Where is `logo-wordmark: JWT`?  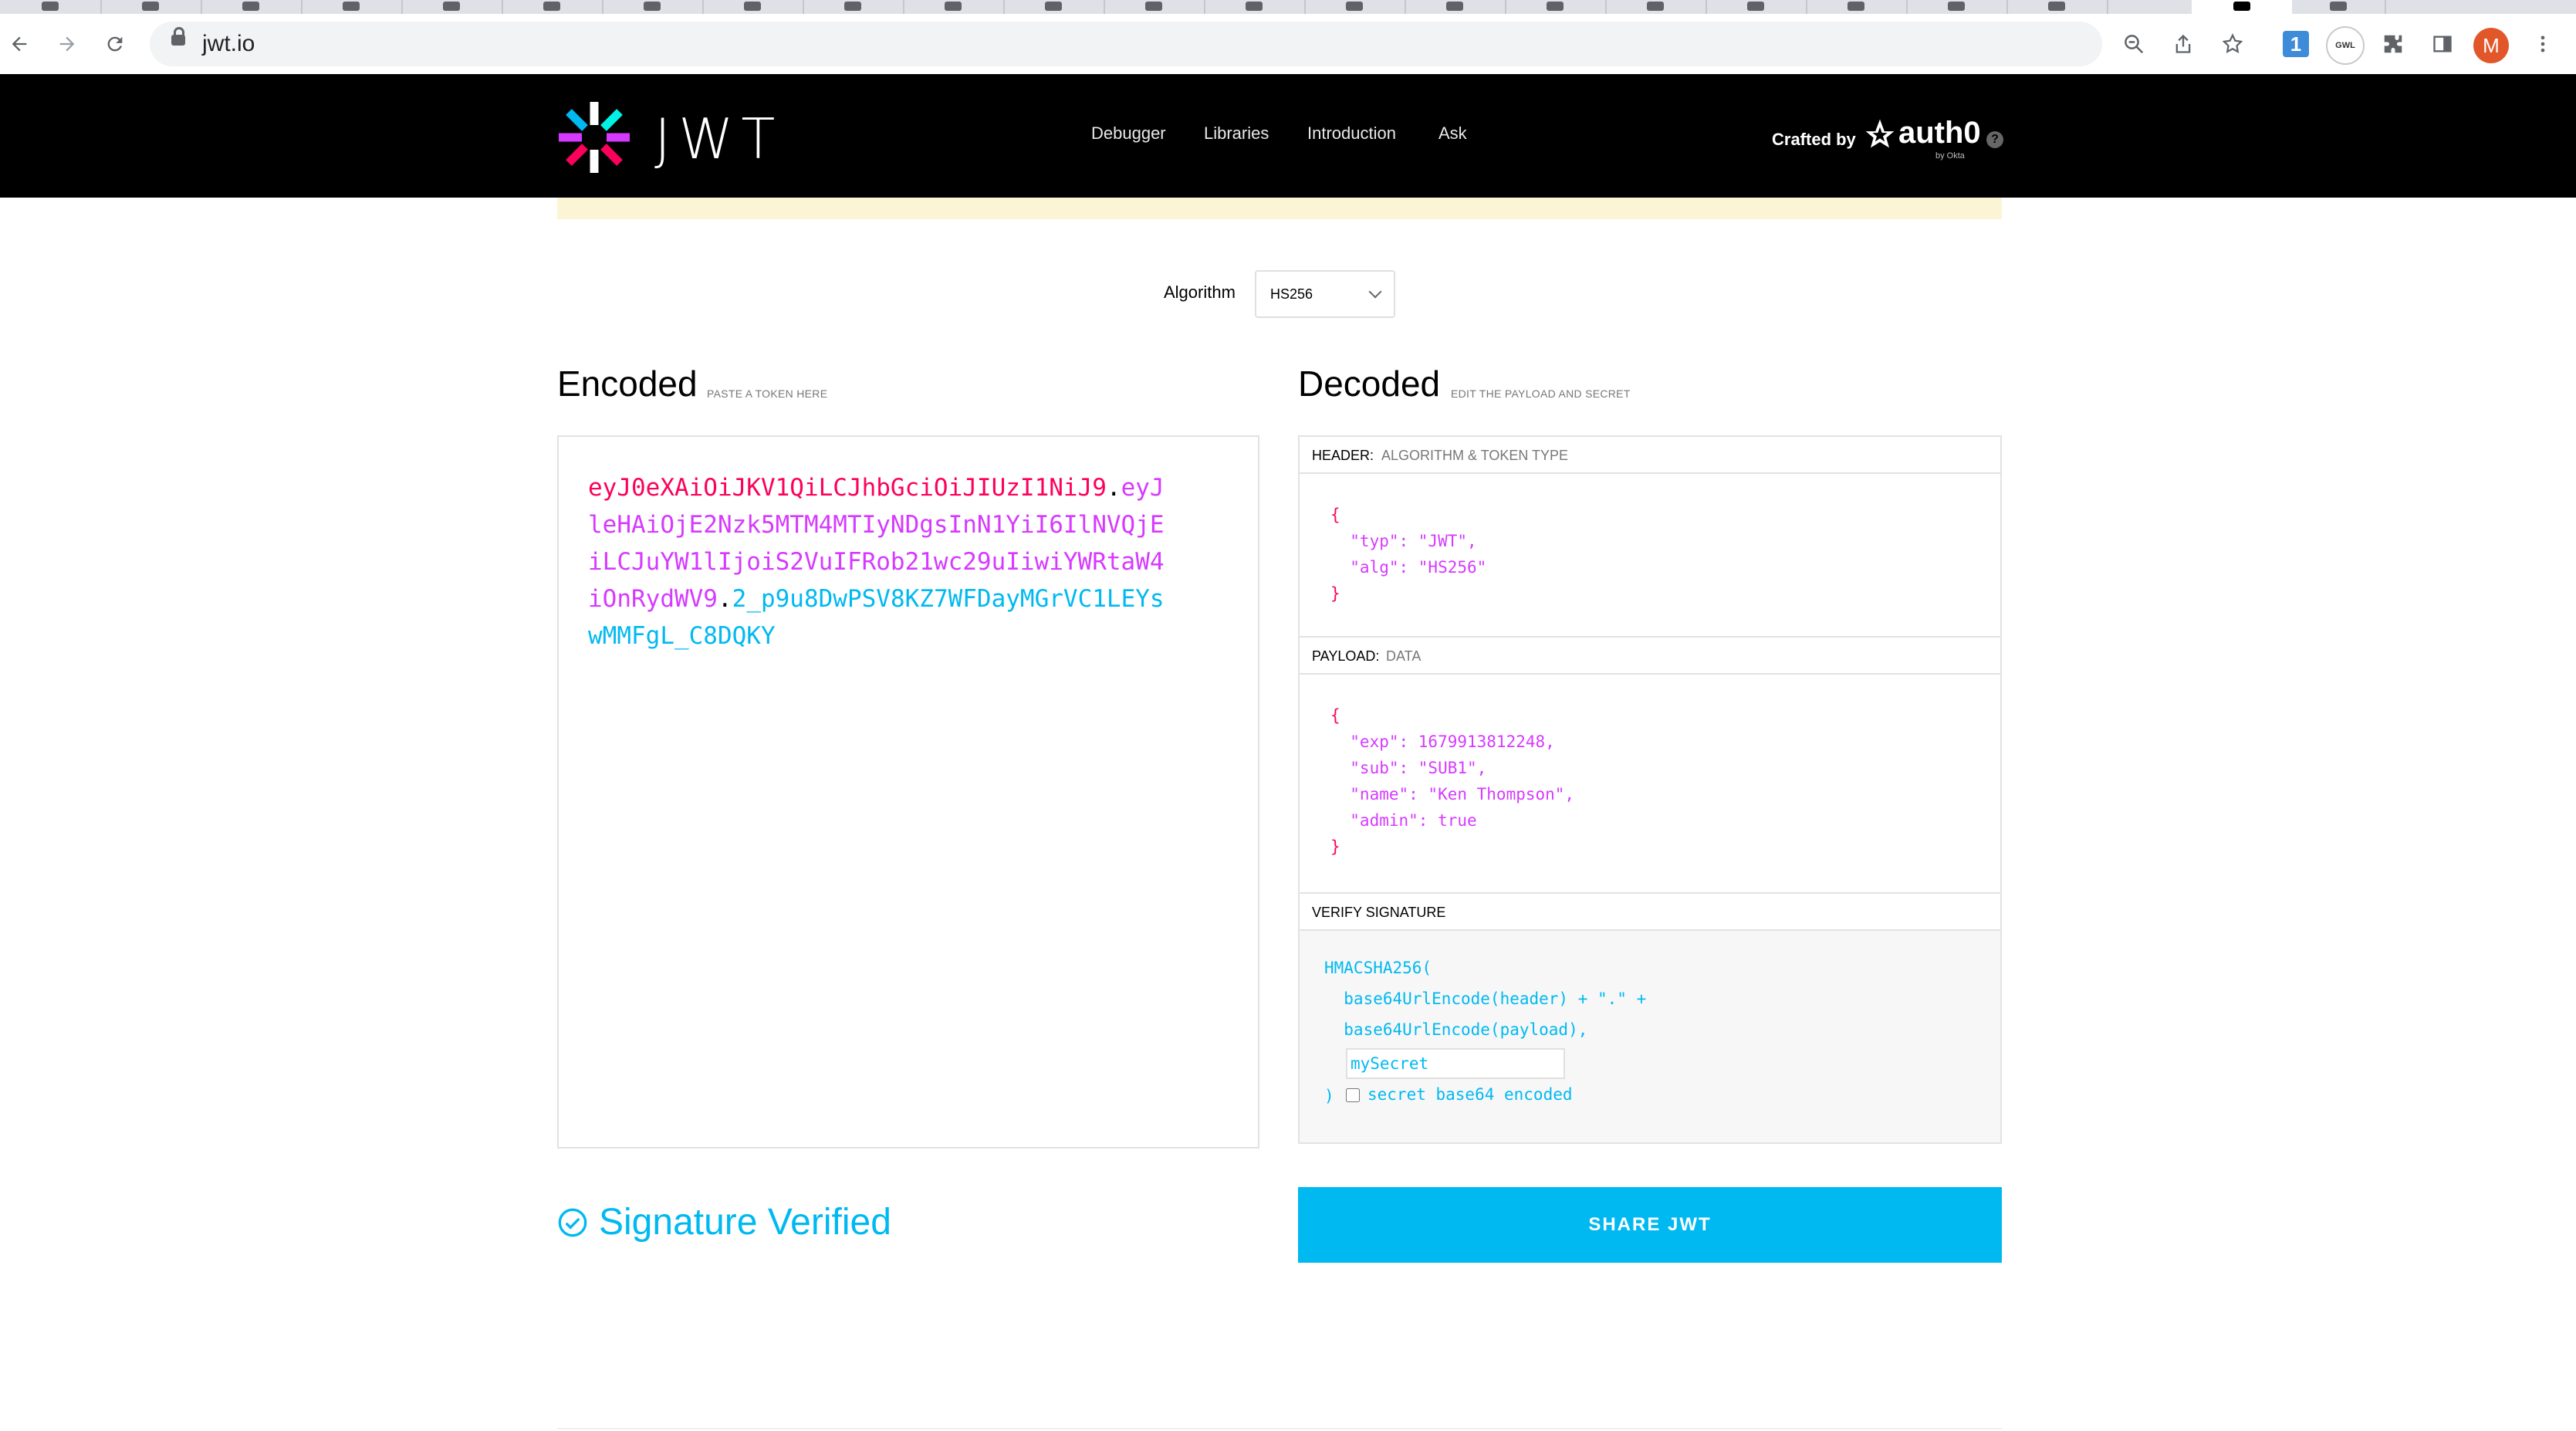
logo-wordmark: JWT is located at coordinates (718, 139).